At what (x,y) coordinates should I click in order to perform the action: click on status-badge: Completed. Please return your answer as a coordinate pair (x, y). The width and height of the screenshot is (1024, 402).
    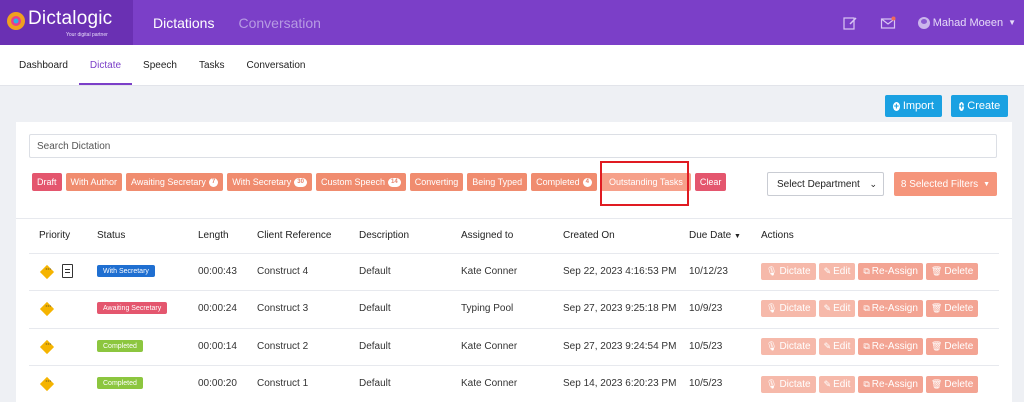
    Looking at the image, I should click on (120, 346).